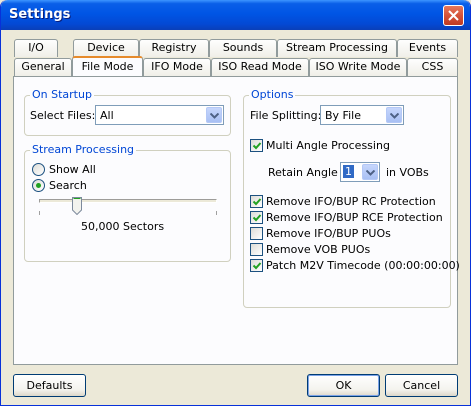  What do you see at coordinates (177, 67) in the screenshot?
I see `tab-ifo-mode: IFO Mode` at bounding box center [177, 67].